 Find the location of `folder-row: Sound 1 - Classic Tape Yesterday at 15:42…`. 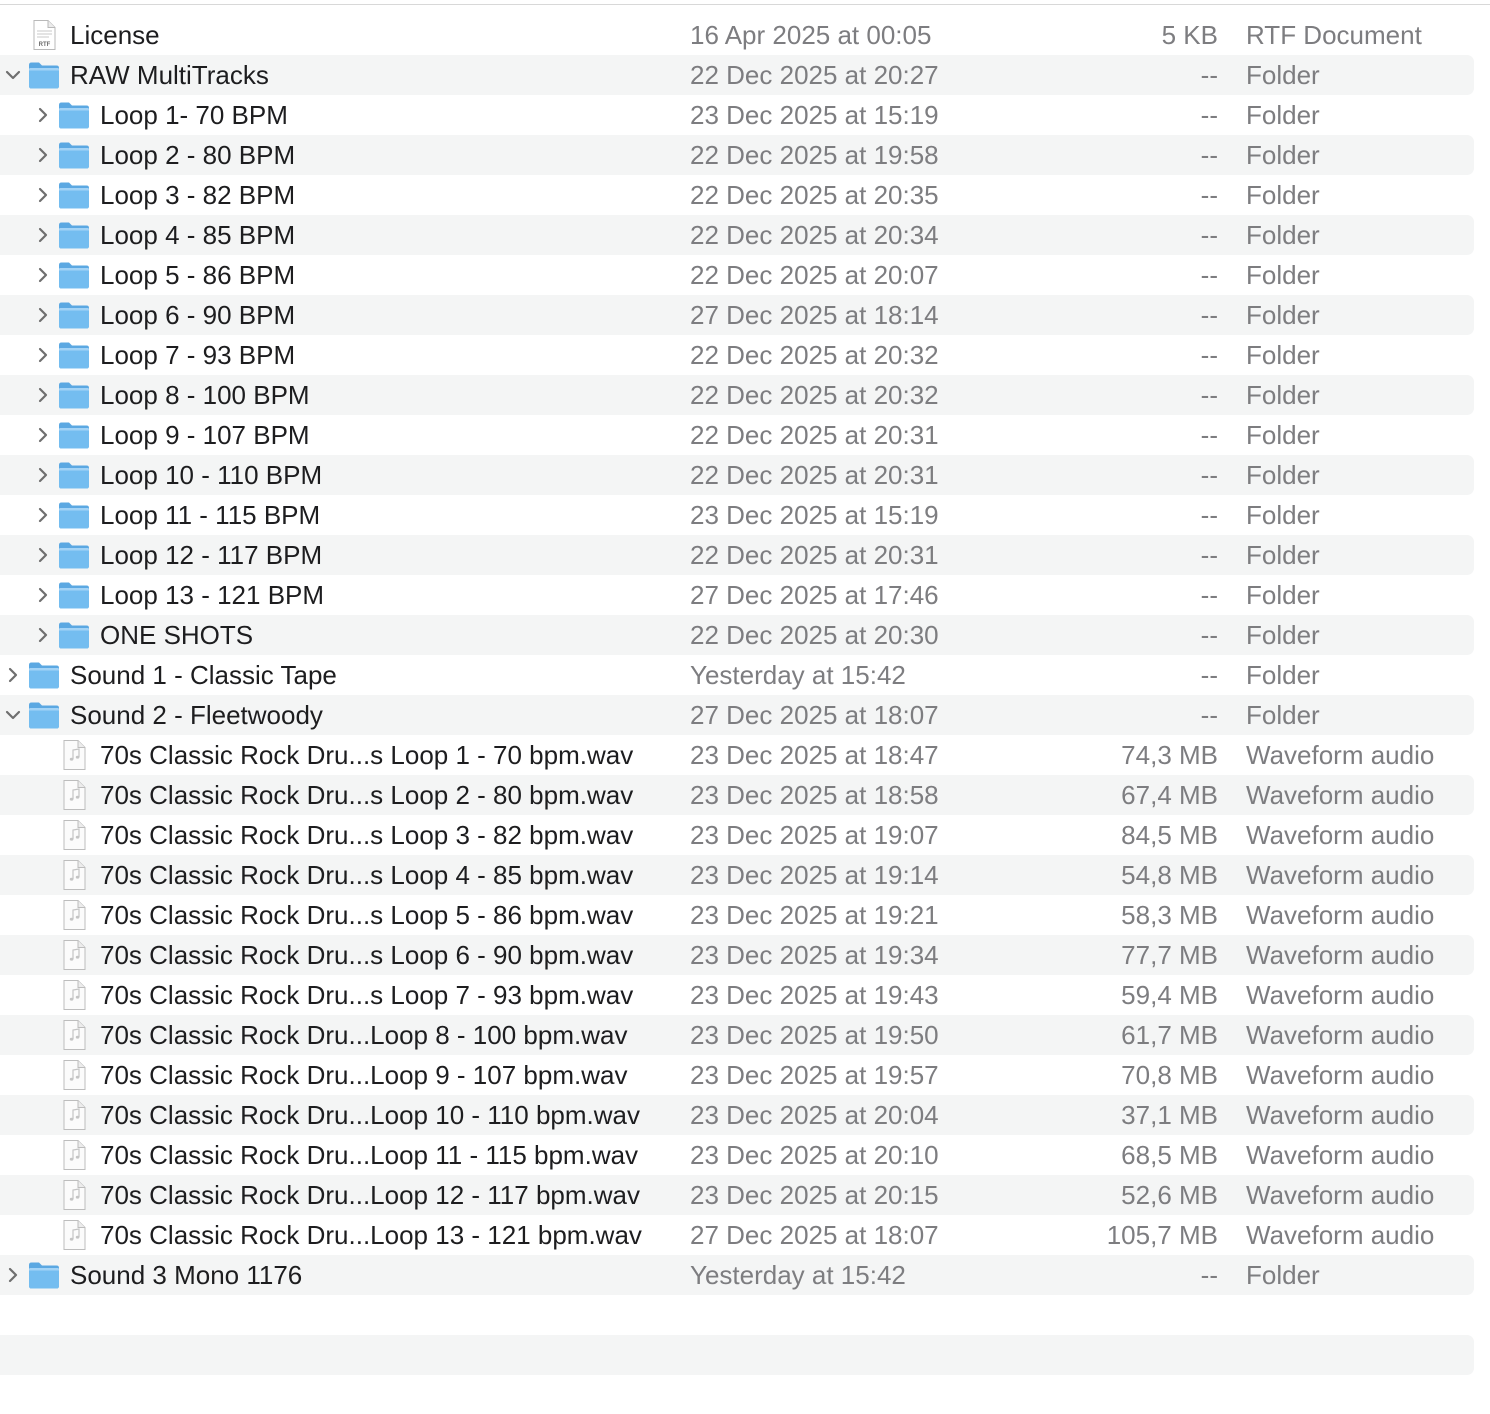

folder-row: Sound 1 - Classic Tape Yesterday at 15:42… is located at coordinates (745, 675).